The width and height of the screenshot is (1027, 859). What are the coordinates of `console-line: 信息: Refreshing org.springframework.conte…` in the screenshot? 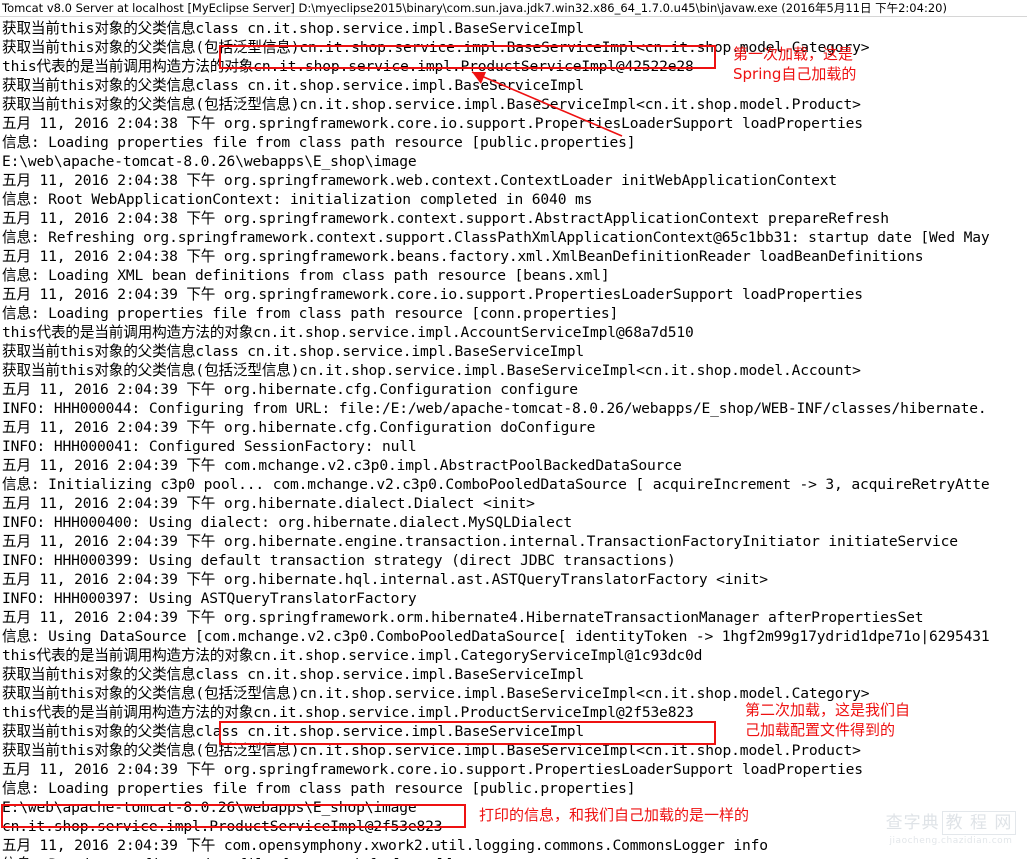 It's located at (496, 237).